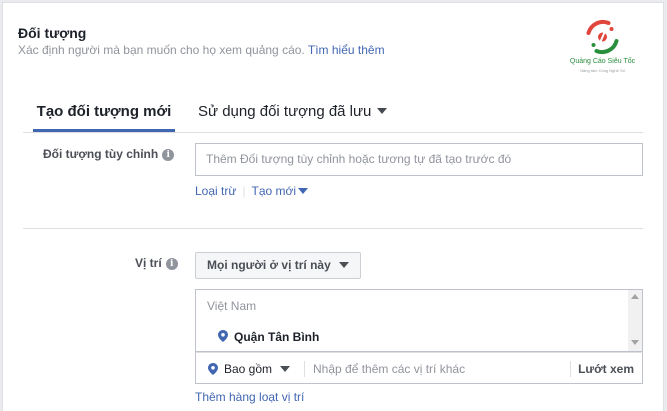  What do you see at coordinates (602, 37) in the screenshot?
I see `brand-logo-mark` at bounding box center [602, 37].